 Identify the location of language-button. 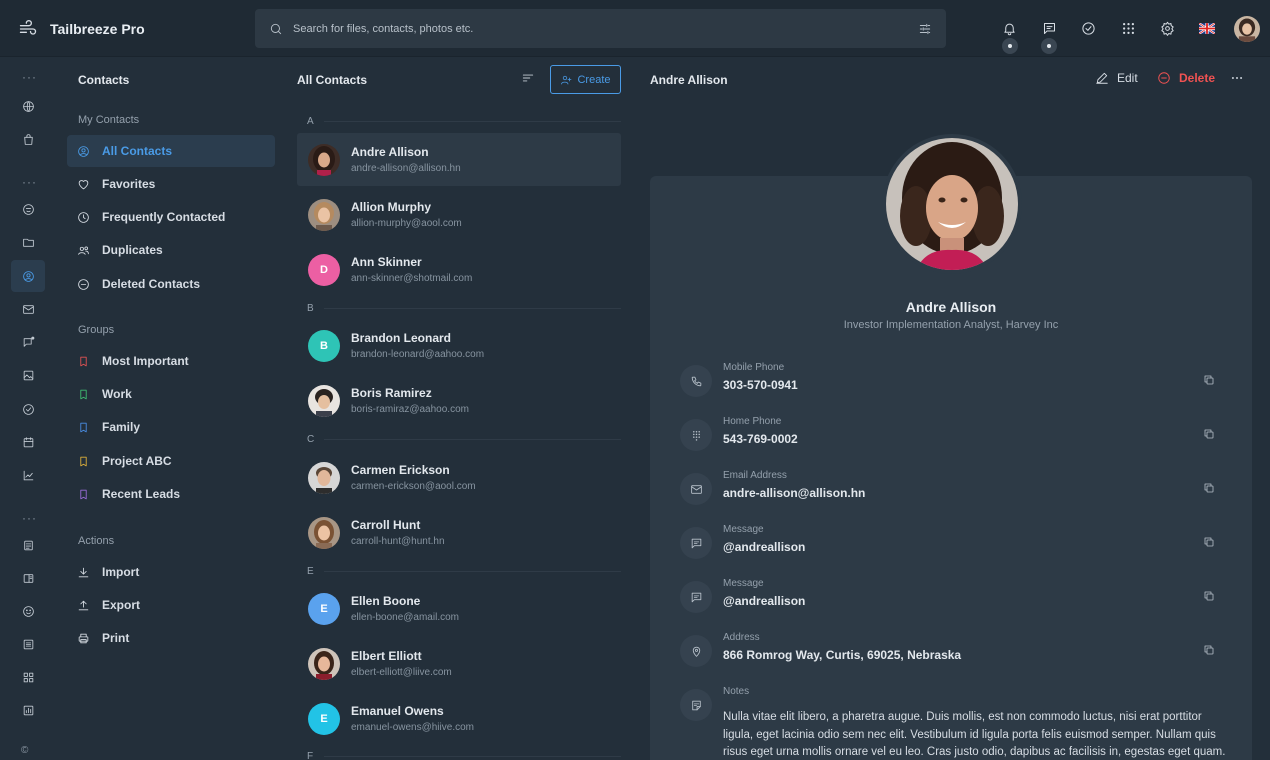
(1208, 28).